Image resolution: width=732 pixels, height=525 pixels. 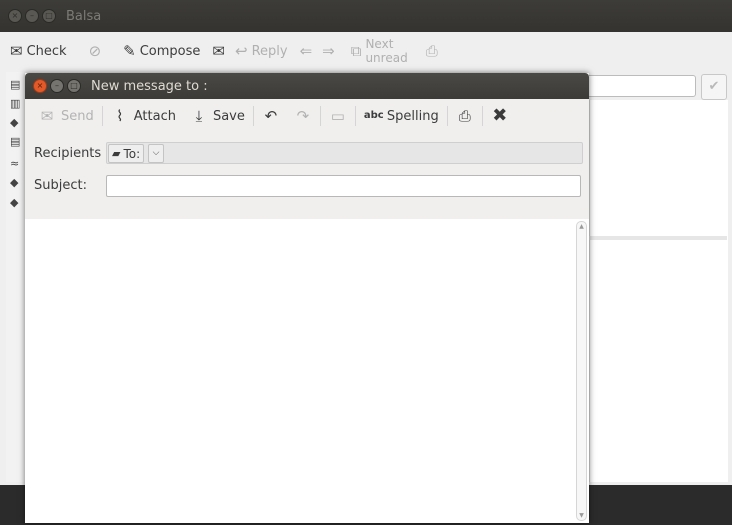 I want to click on next-unread-button: ⧉ Next unread, so click(x=379, y=51).